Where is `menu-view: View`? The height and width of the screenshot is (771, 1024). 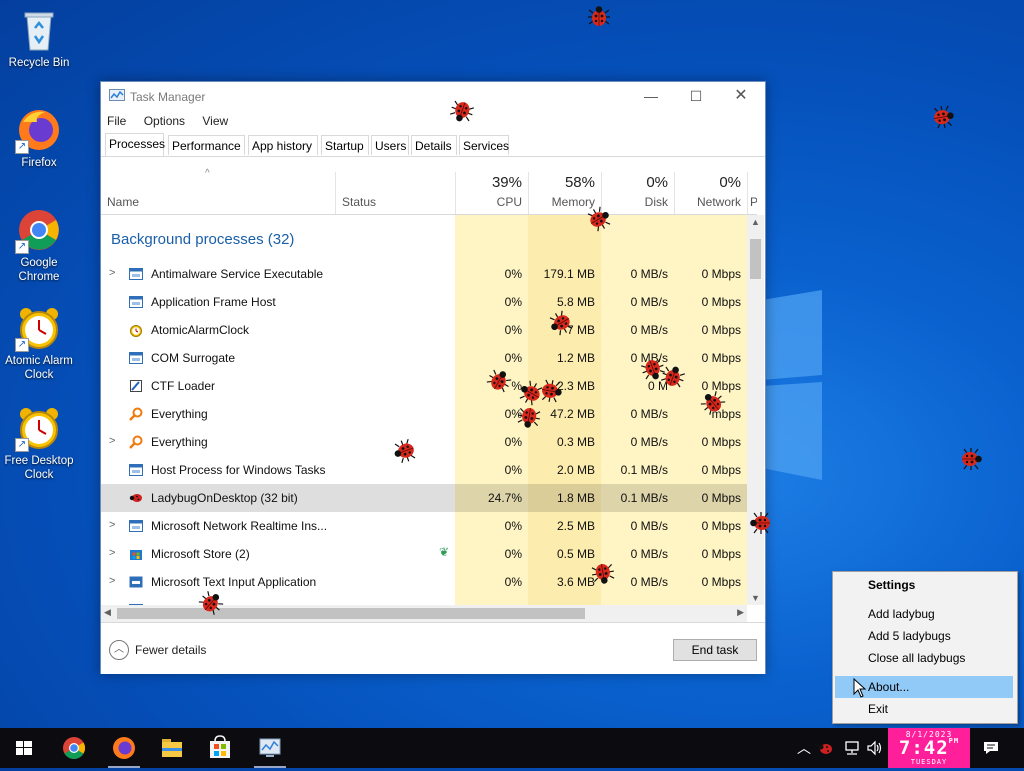 menu-view: View is located at coordinates (215, 121).